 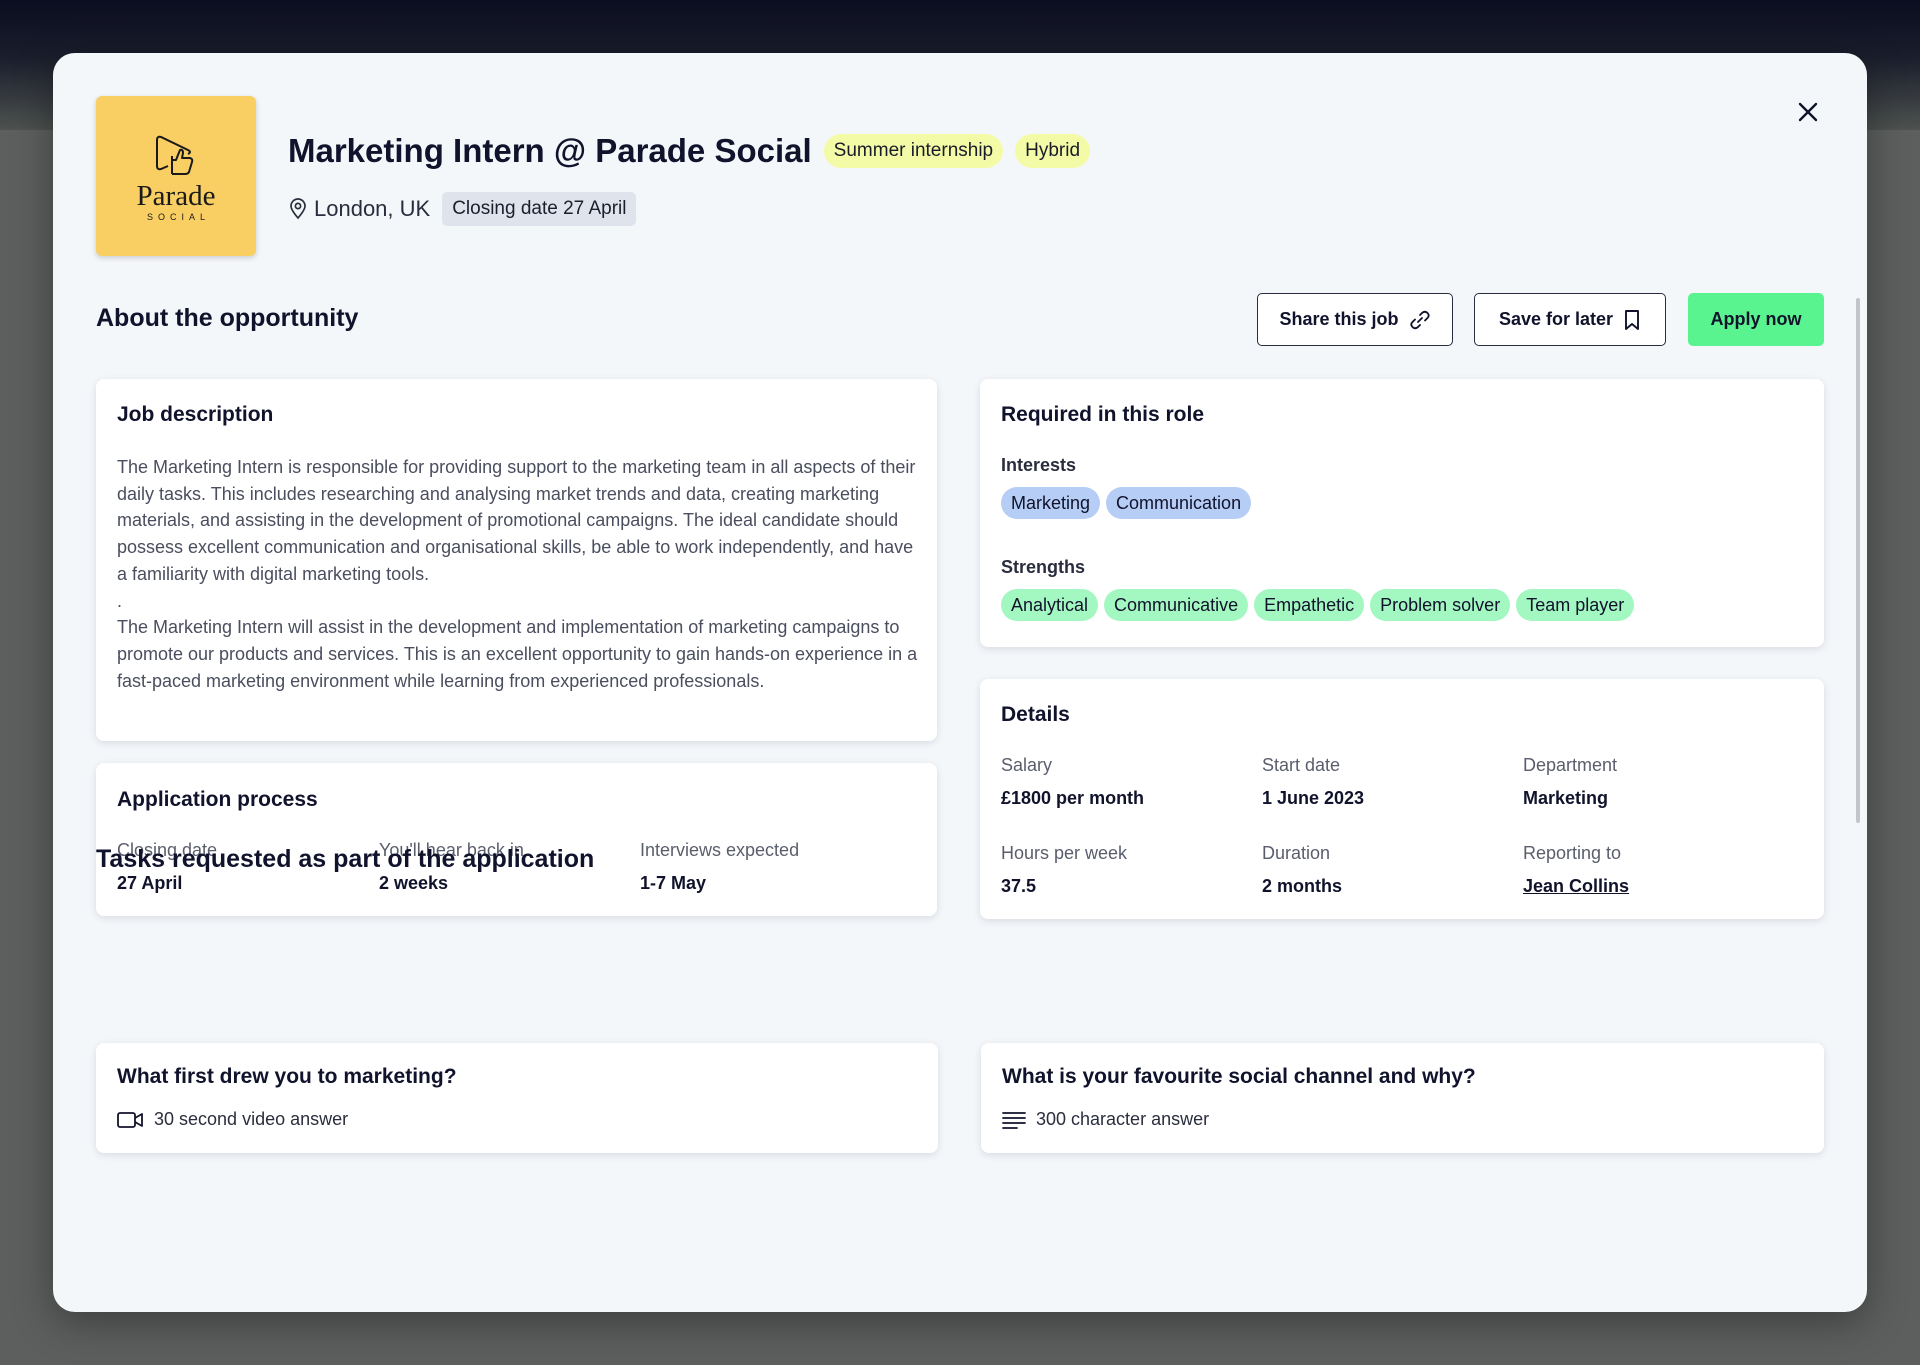 What do you see at coordinates (1176, 605) in the screenshot?
I see `strength-chip: Communicative` at bounding box center [1176, 605].